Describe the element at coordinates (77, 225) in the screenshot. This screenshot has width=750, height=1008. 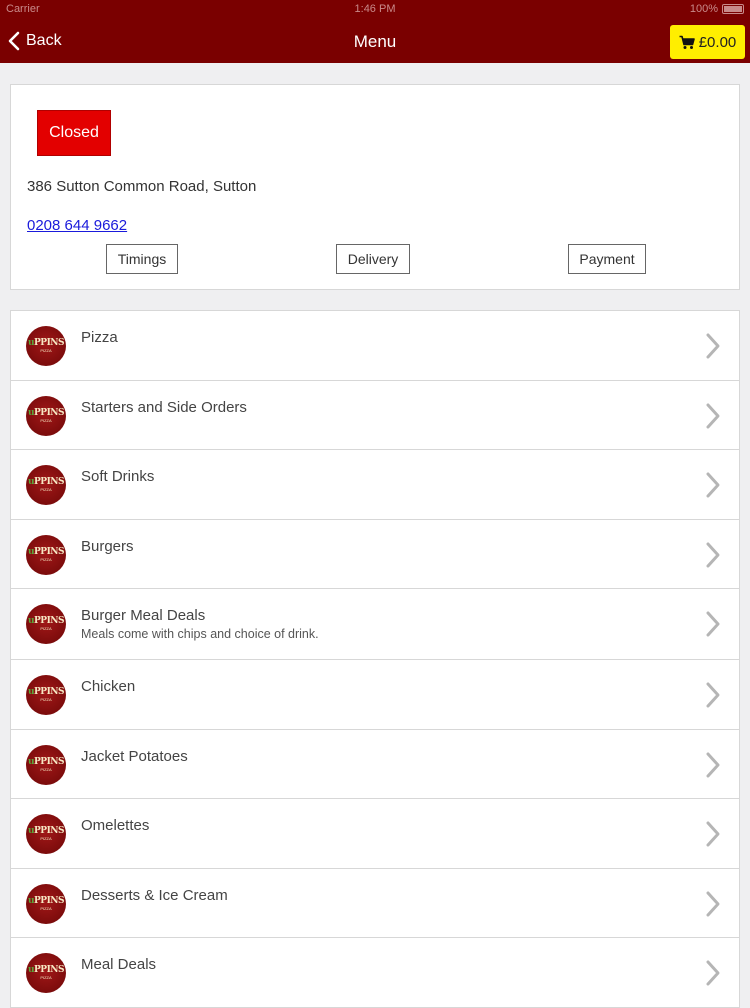
I see `phone-link: 0208 644 9662` at that location.